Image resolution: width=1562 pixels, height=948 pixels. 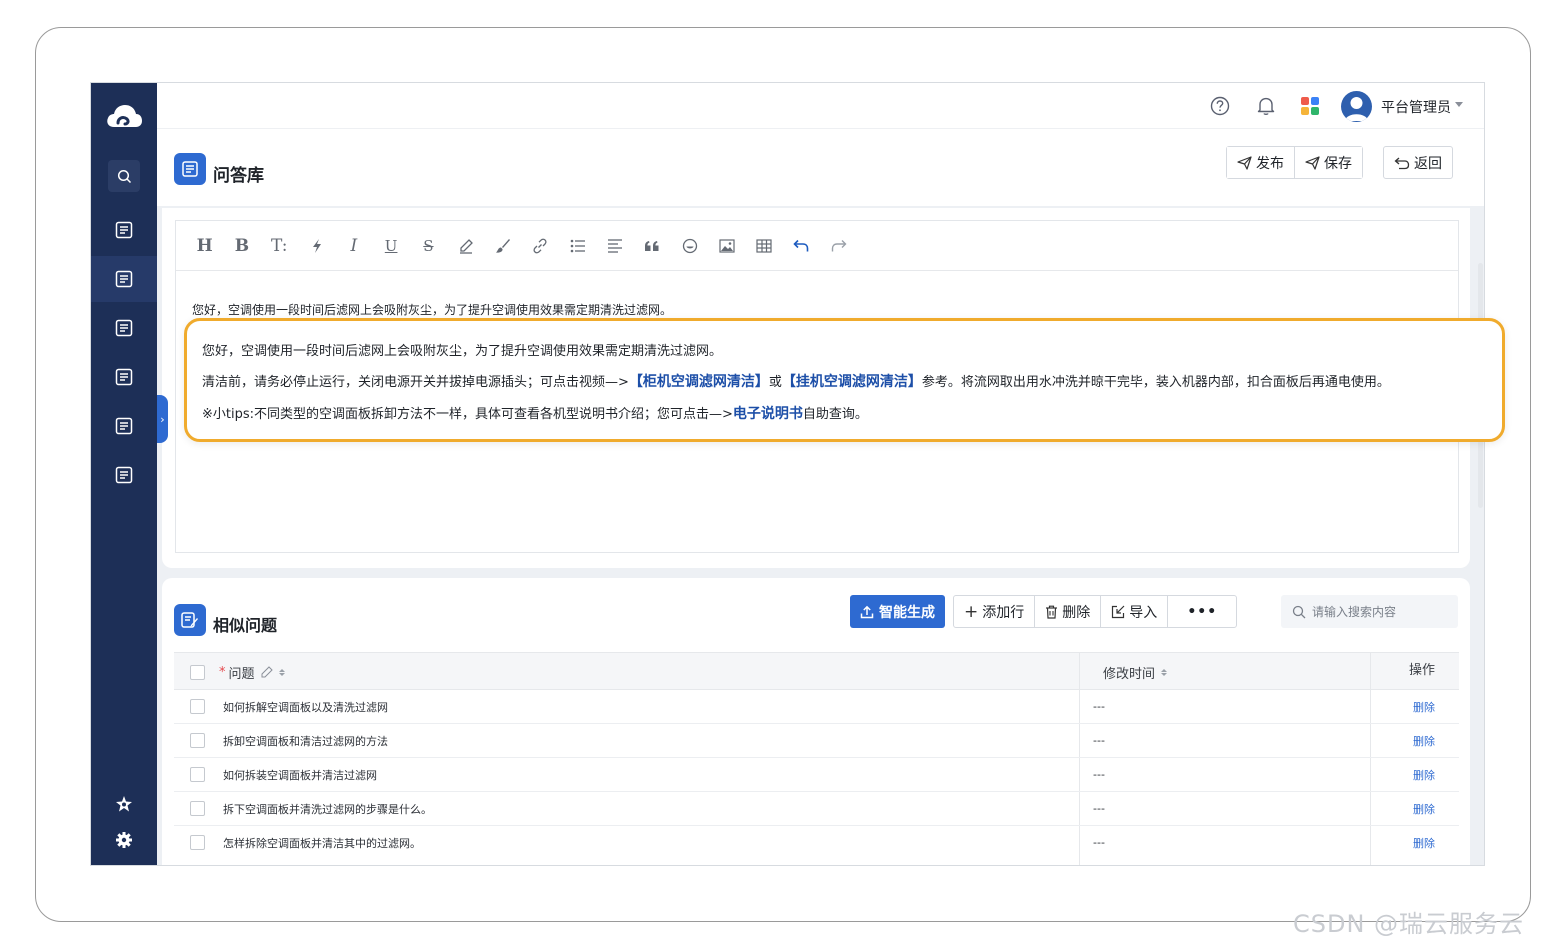 I want to click on quote-button, so click(x=652, y=246).